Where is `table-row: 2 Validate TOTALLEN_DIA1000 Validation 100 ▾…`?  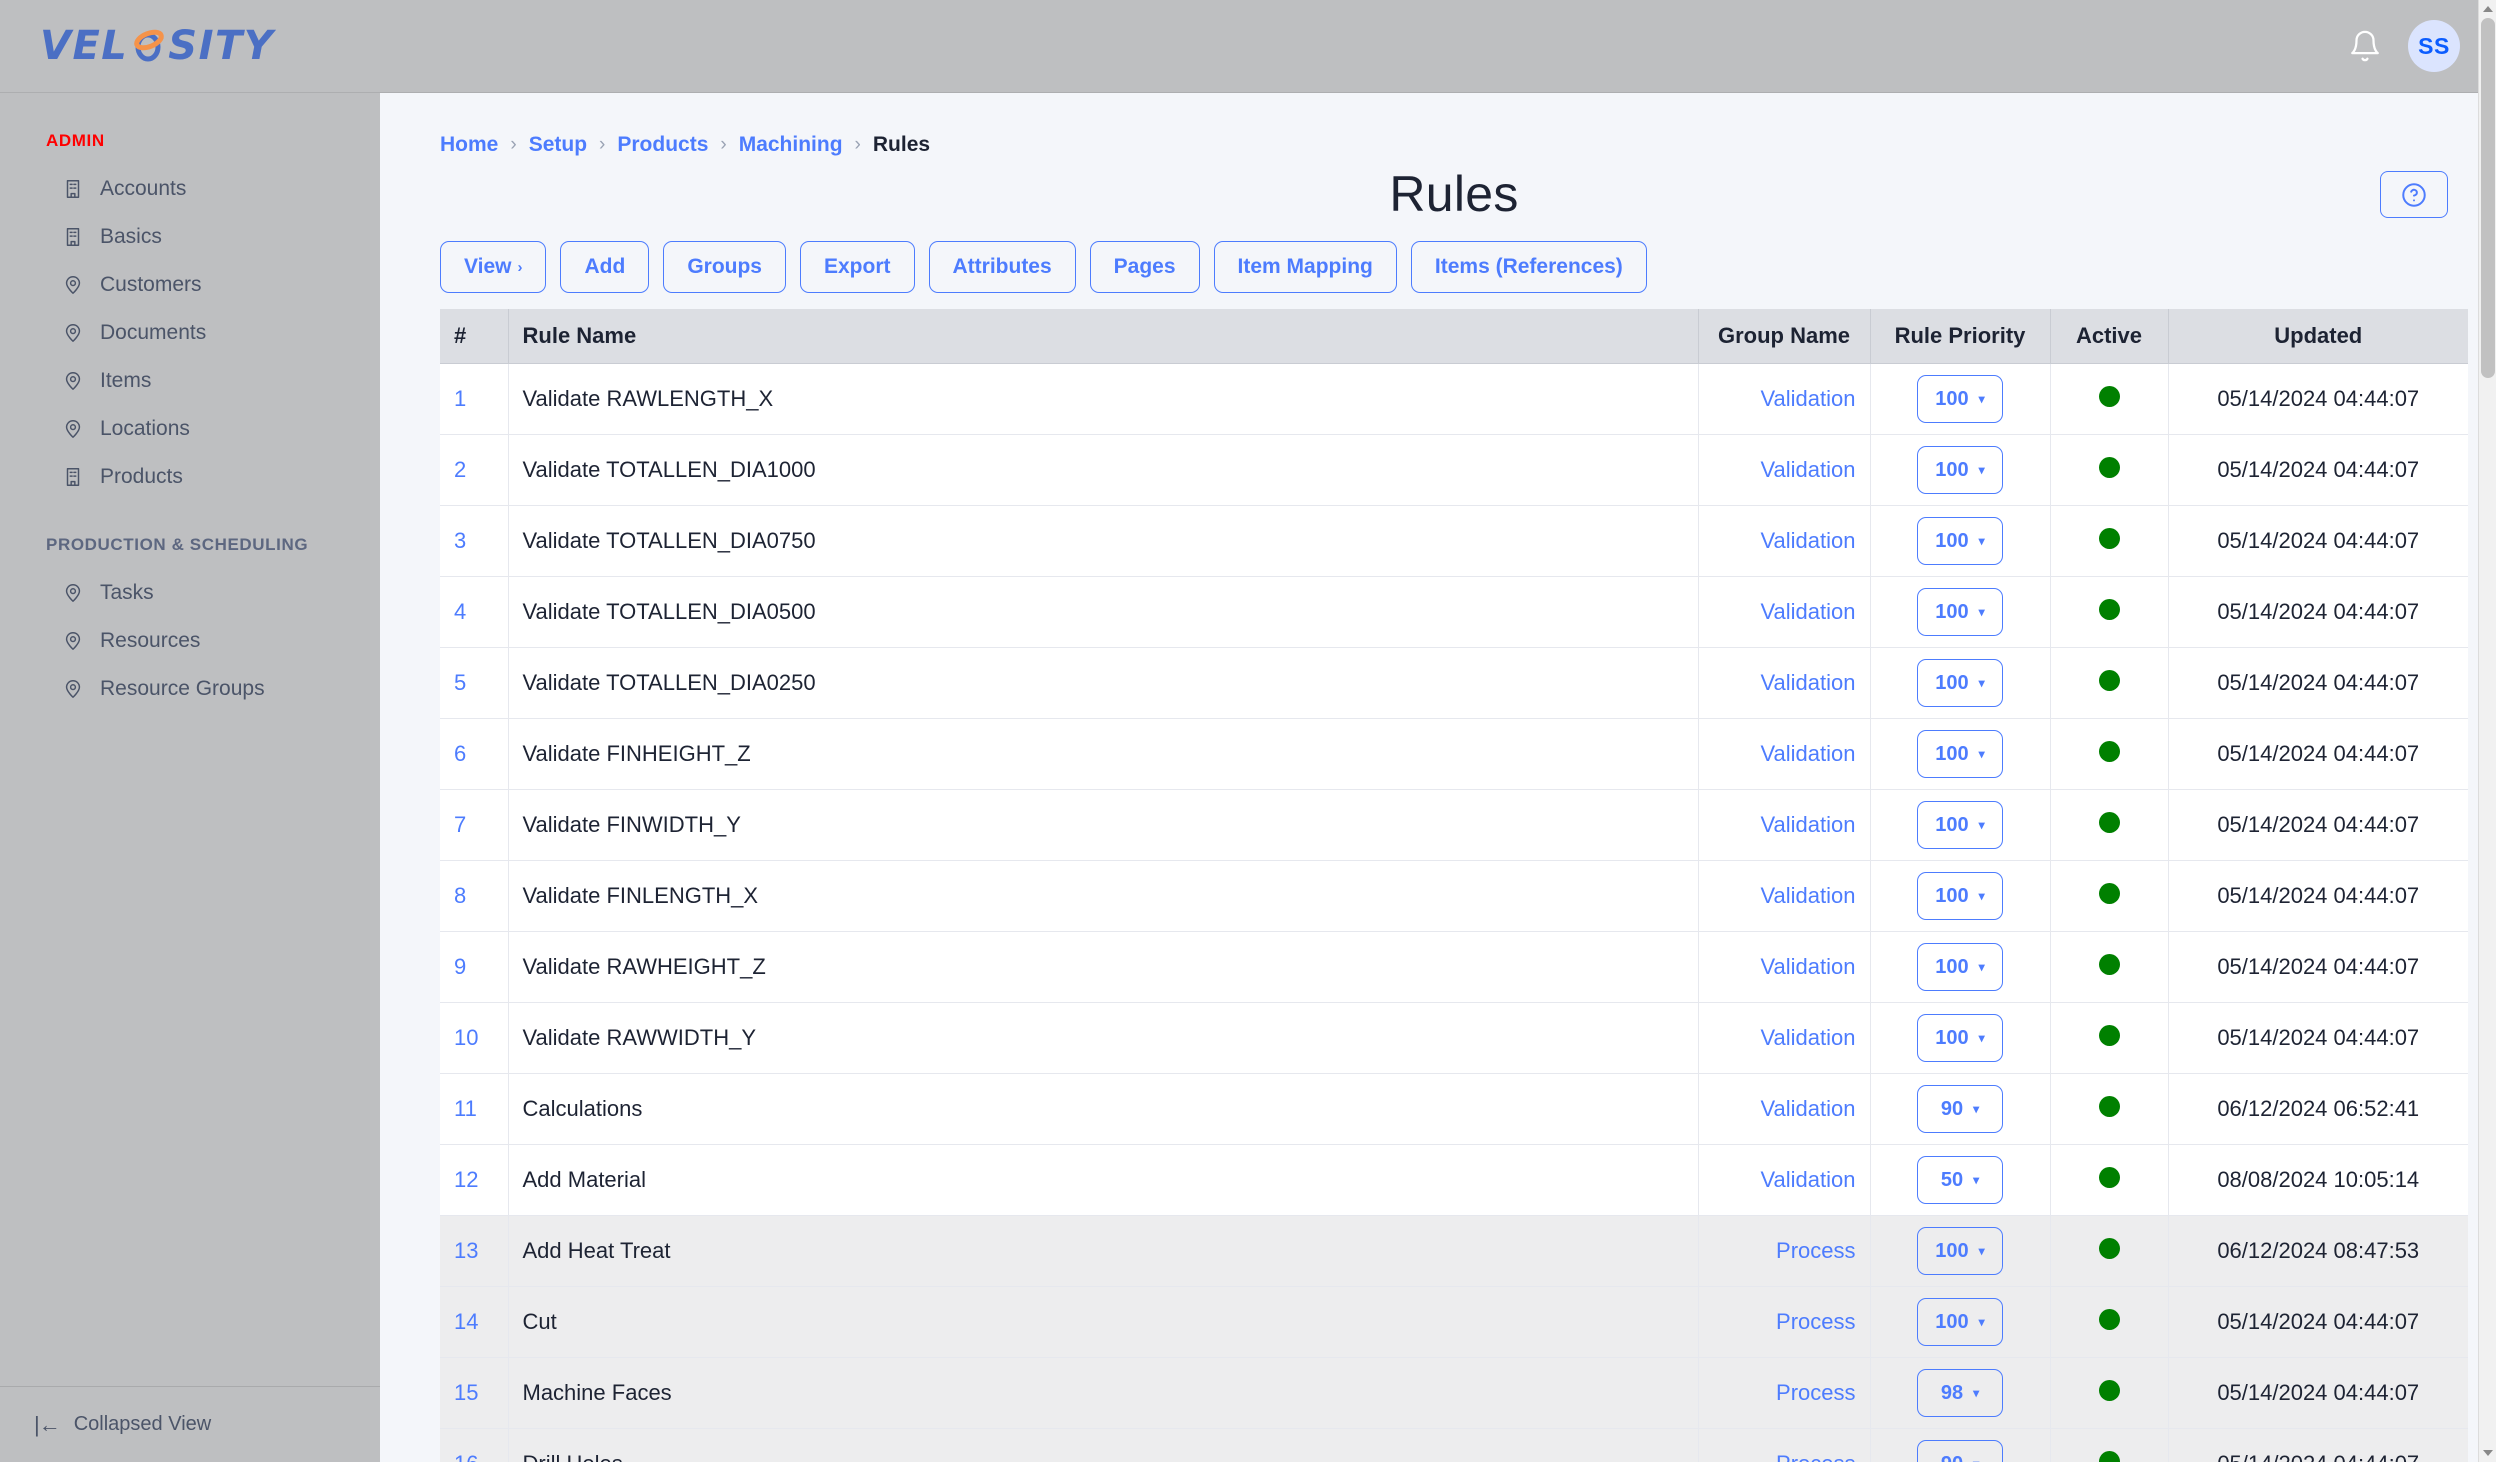 table-row: 2 Validate TOTALLEN_DIA1000 Validation 100 ▾… is located at coordinates (1454, 470).